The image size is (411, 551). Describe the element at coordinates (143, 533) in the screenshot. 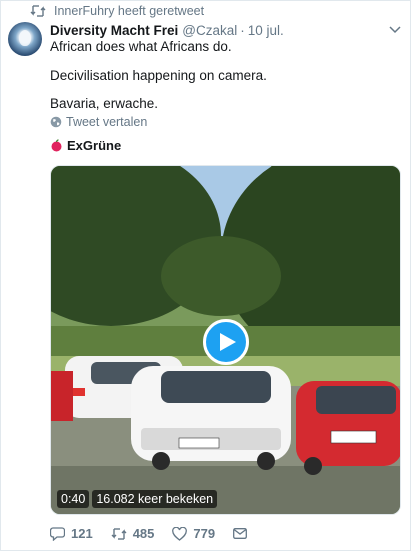

I see `retweet-count: 485` at that location.